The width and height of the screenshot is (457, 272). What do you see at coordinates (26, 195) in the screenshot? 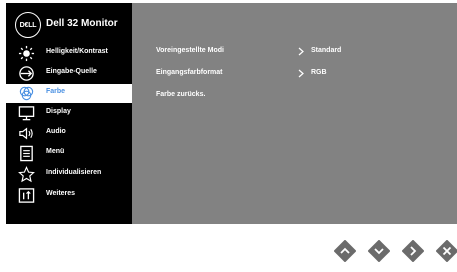
I see `info-icon` at bounding box center [26, 195].